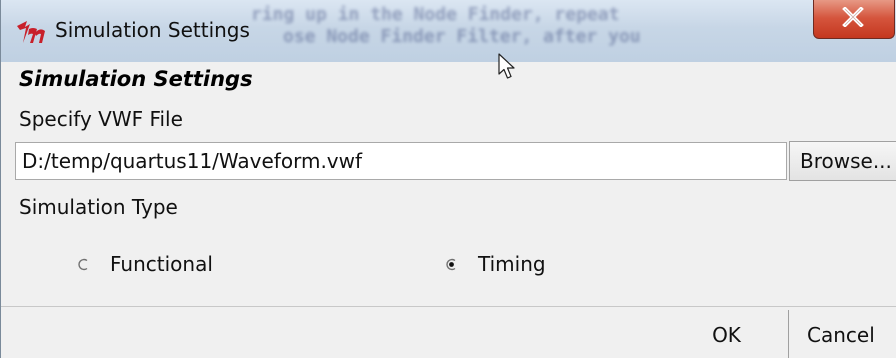 The width and height of the screenshot is (896, 358). I want to click on simulation-type-label: Simulation Type, so click(98, 207).